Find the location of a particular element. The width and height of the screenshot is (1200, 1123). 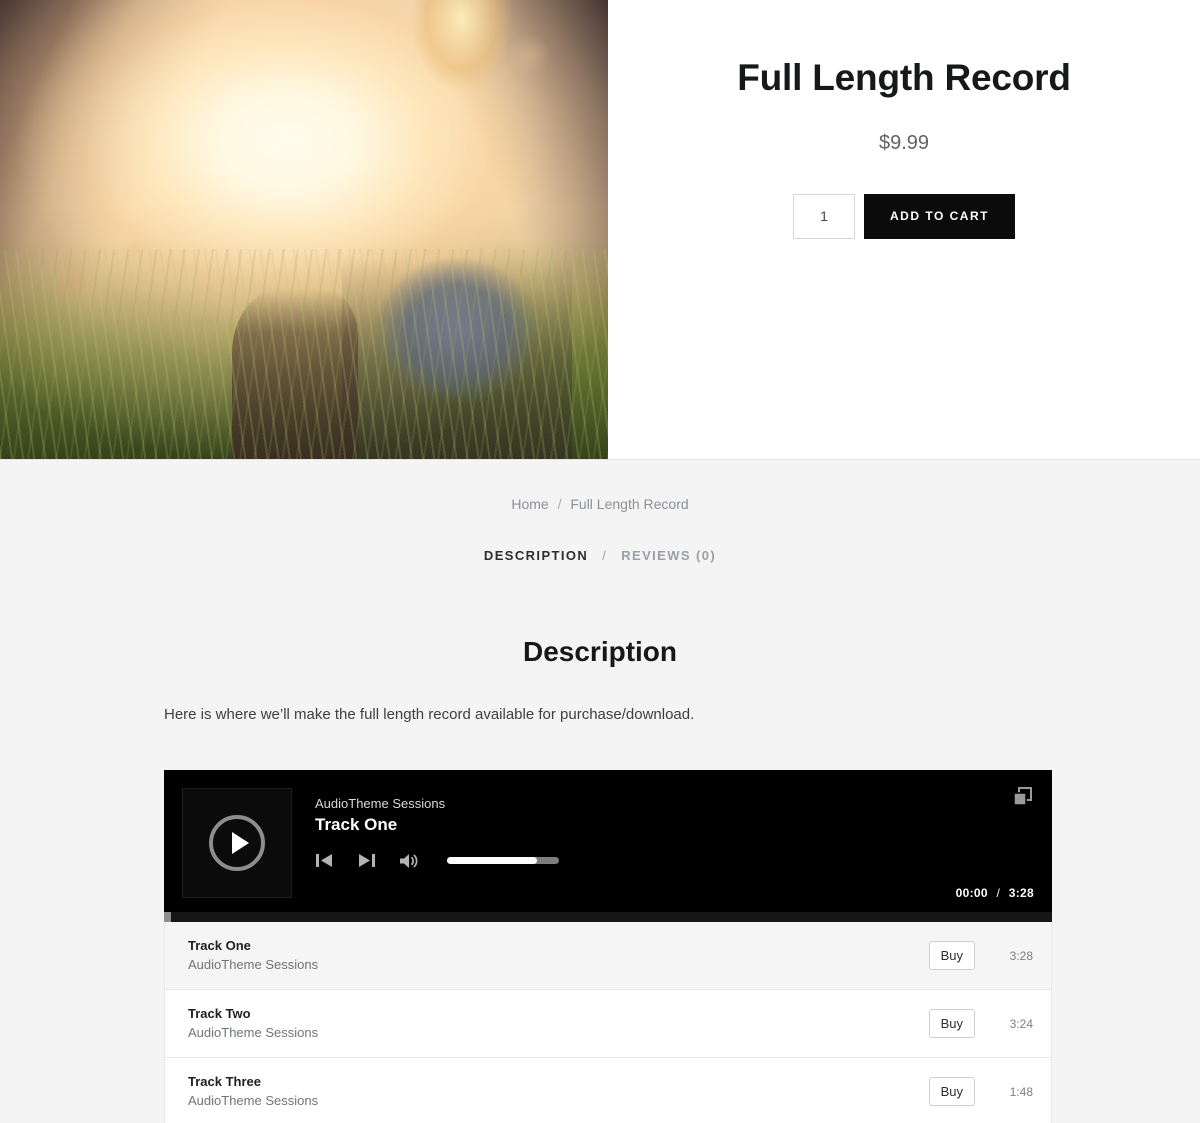

track-info: Track Two AudioTheme Sessions is located at coordinates (558, 1024).